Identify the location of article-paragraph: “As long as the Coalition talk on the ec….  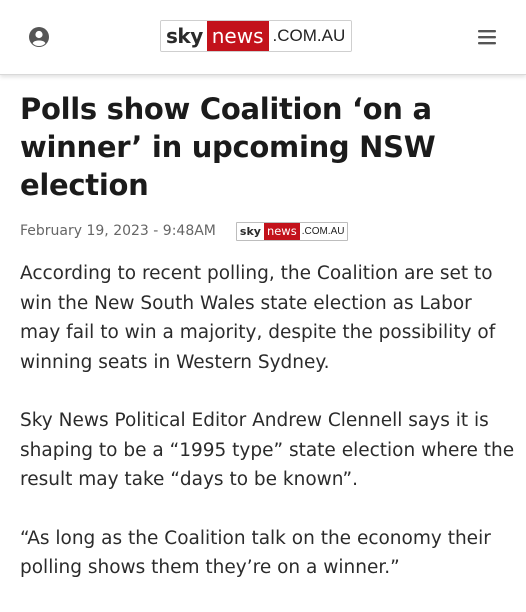
(255, 553).